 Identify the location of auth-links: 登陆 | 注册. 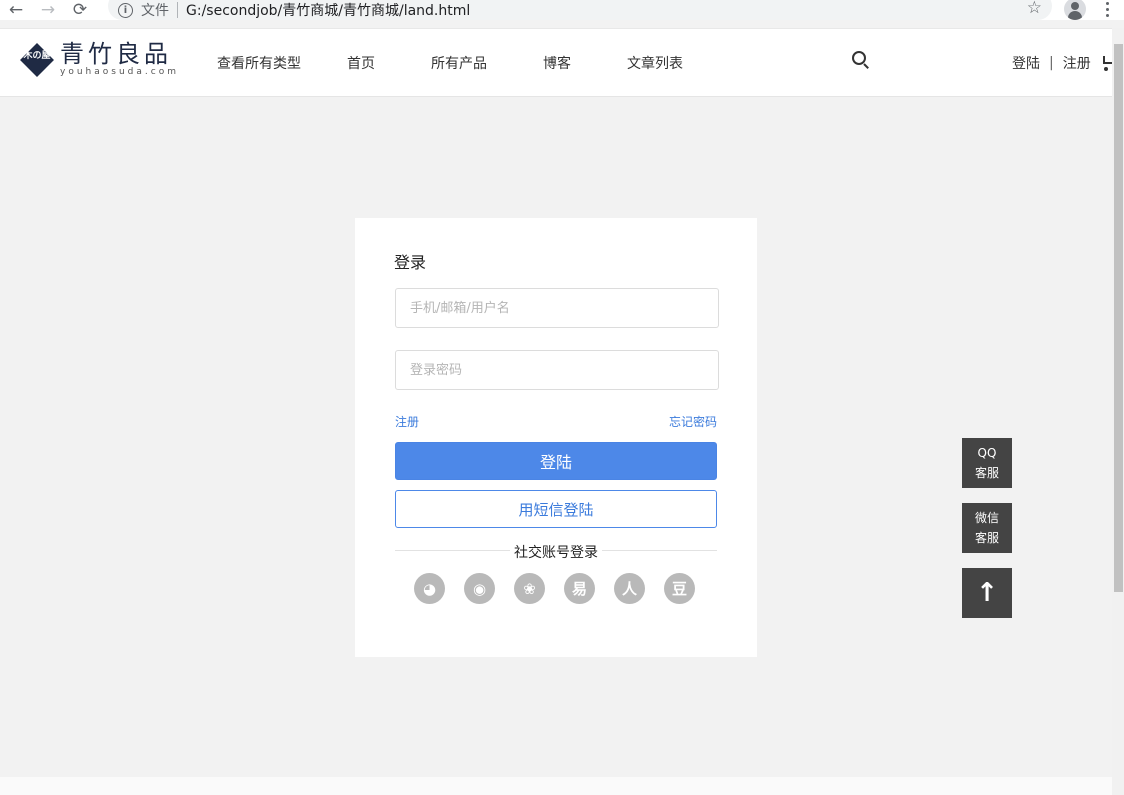
(1051, 63).